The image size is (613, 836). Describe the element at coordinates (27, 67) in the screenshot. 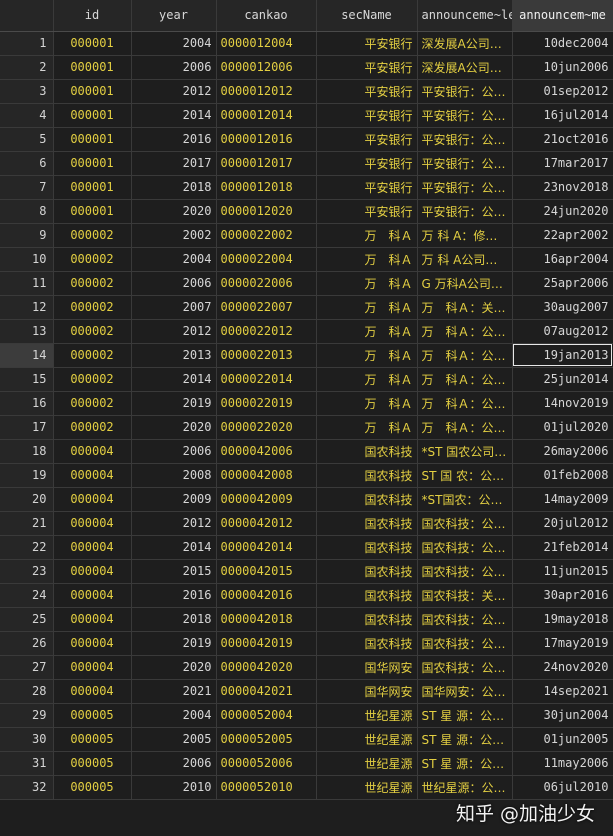

I see `row-number: 2` at that location.